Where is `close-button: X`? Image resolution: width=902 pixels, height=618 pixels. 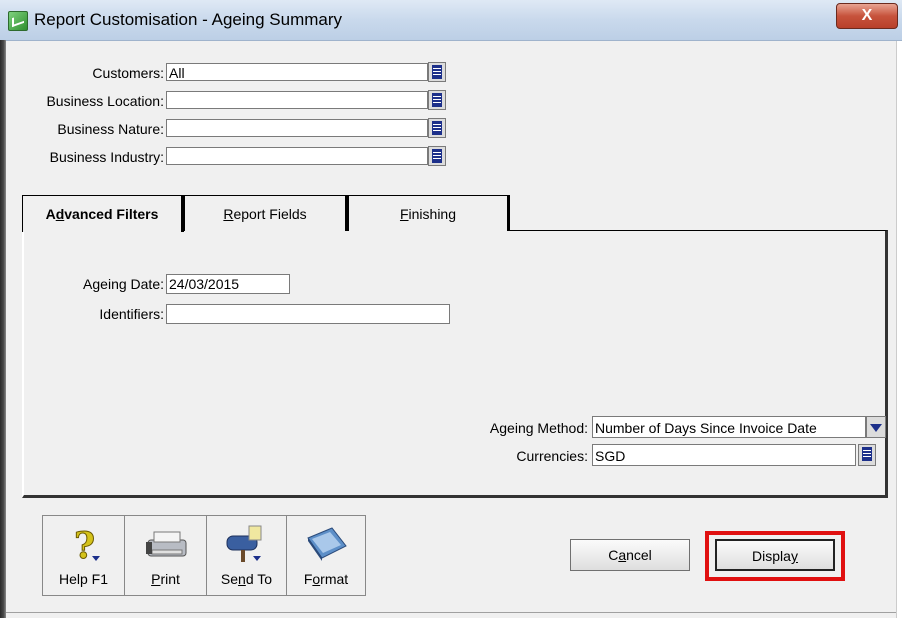
close-button: X is located at coordinates (867, 16).